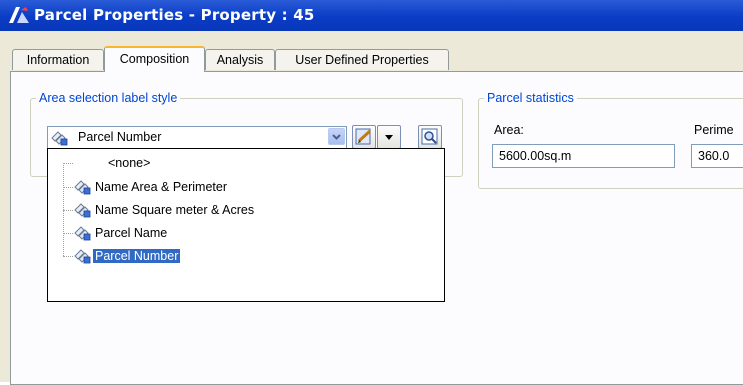 This screenshot has width=743, height=385. Describe the element at coordinates (610, 140) in the screenshot. I see `parcel-statistics-group: Parcel statistics` at that location.